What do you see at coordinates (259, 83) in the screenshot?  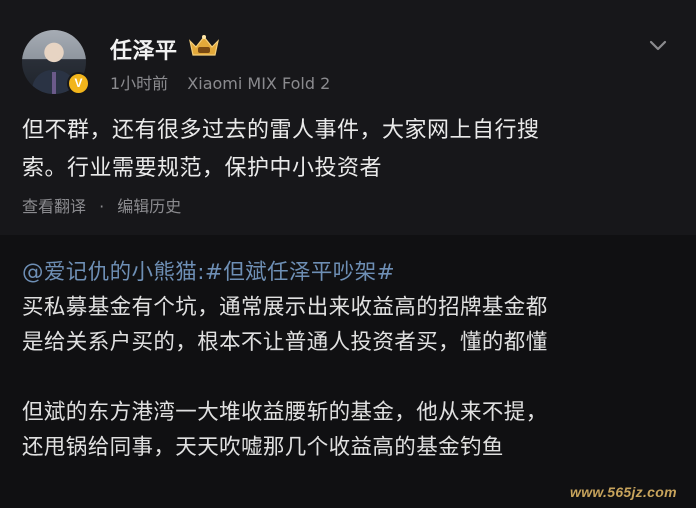 I see `post-device: Xiaomi MIX Fold 2` at bounding box center [259, 83].